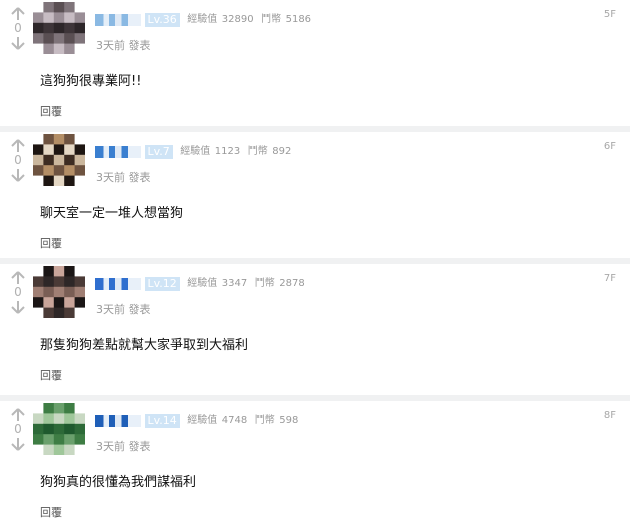  What do you see at coordinates (609, 146) in the screenshot?
I see `floor-number: 6F` at bounding box center [609, 146].